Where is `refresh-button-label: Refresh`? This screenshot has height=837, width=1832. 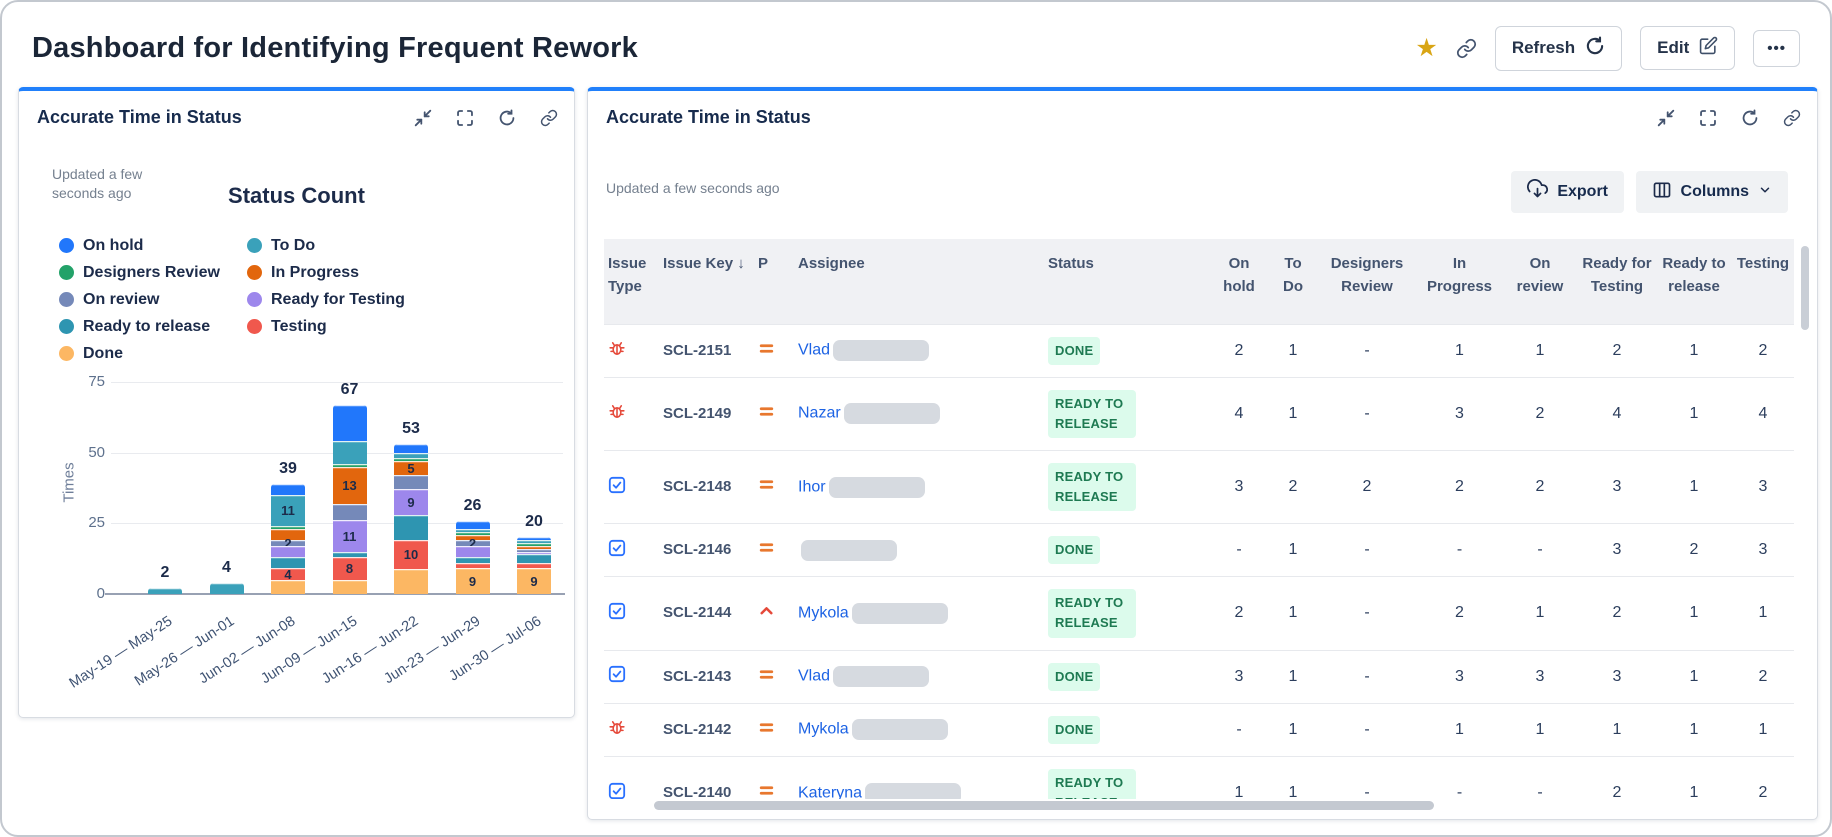 refresh-button-label: Refresh is located at coordinates (1543, 47).